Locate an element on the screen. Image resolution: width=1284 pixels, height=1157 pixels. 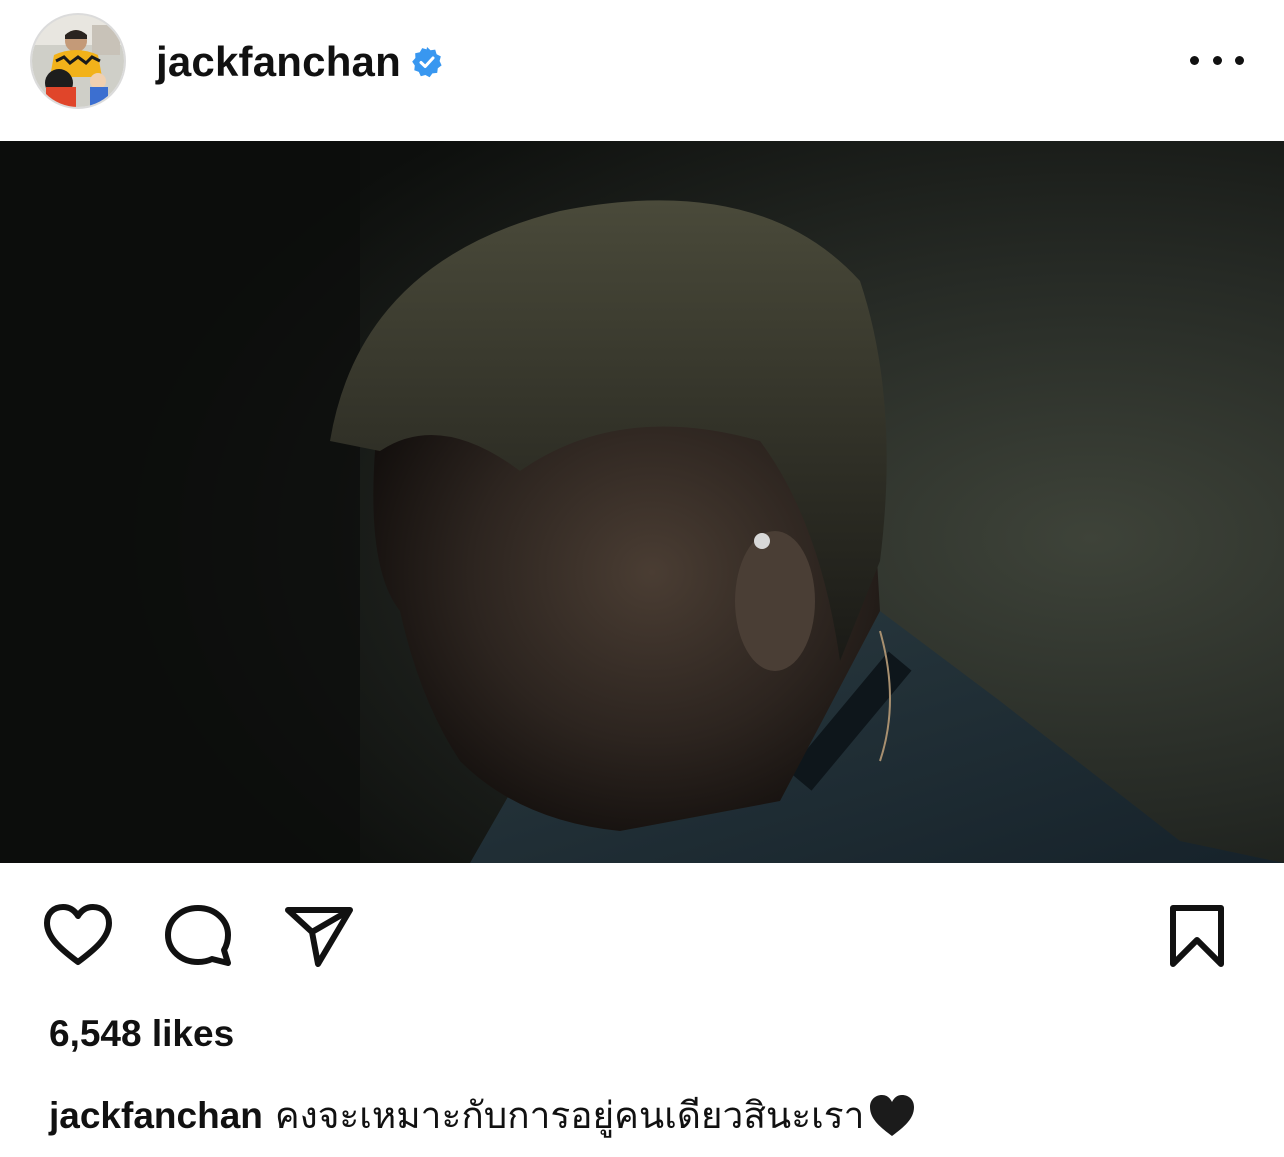
black-heart-icon is located at coordinates (892, 1116).